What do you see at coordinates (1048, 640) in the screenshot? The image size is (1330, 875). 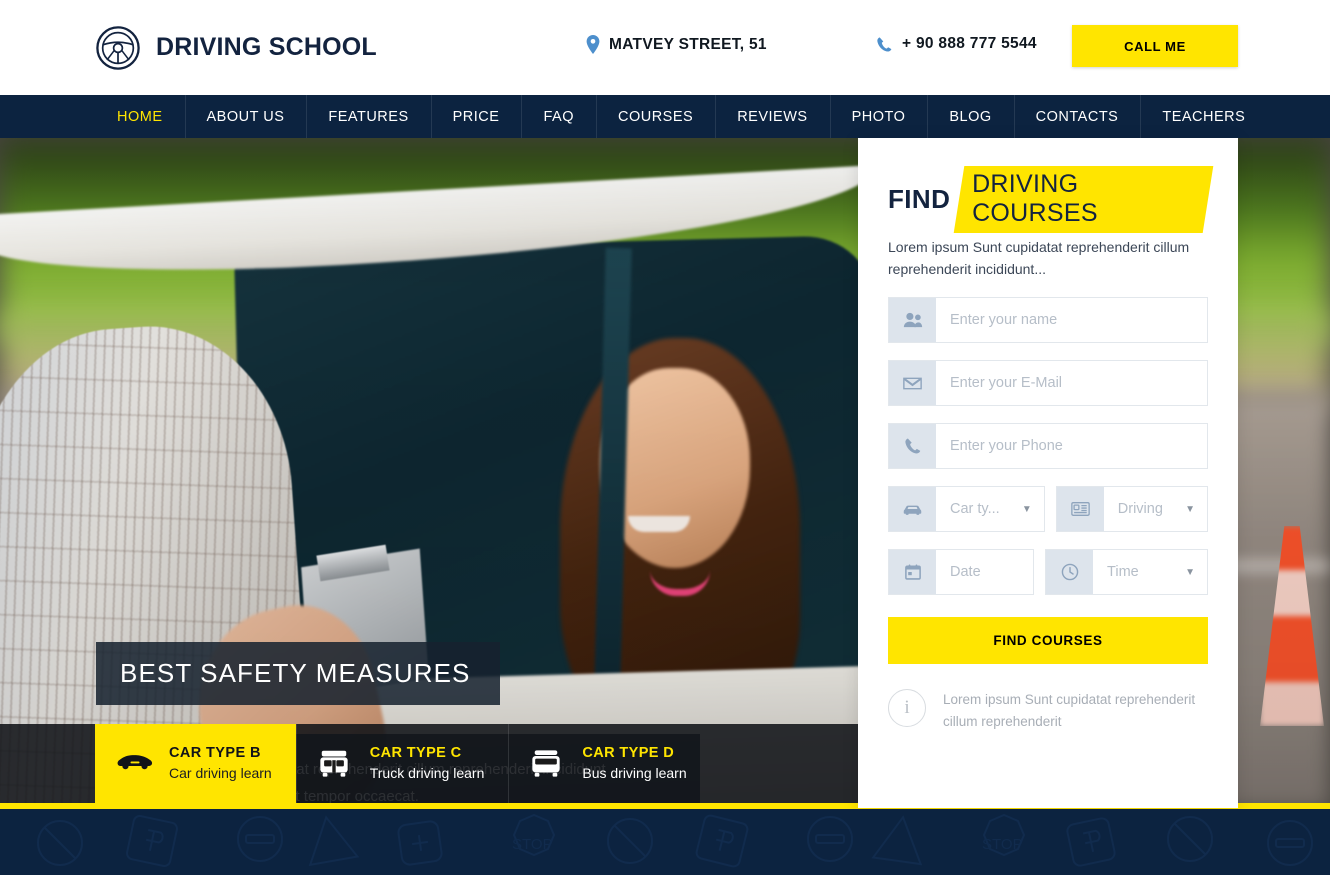 I see `find-courses-button: FIND COURSES` at bounding box center [1048, 640].